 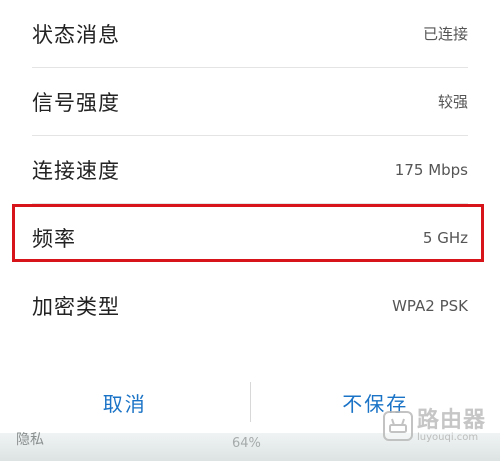 What do you see at coordinates (76, 102) in the screenshot?
I see `signal-strength-label: 信号强度` at bounding box center [76, 102].